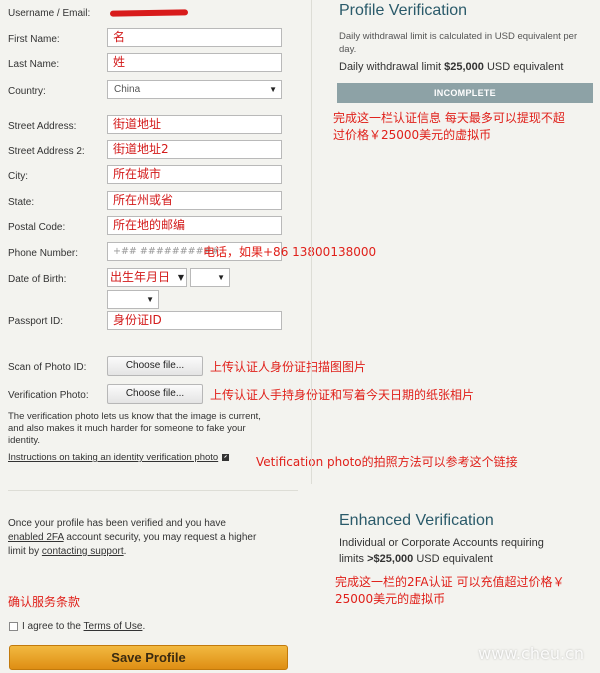 The height and width of the screenshot is (673, 600). Describe the element at coordinates (392, 67) in the screenshot. I see `limit-text: Daily withdrawal limit` at that location.